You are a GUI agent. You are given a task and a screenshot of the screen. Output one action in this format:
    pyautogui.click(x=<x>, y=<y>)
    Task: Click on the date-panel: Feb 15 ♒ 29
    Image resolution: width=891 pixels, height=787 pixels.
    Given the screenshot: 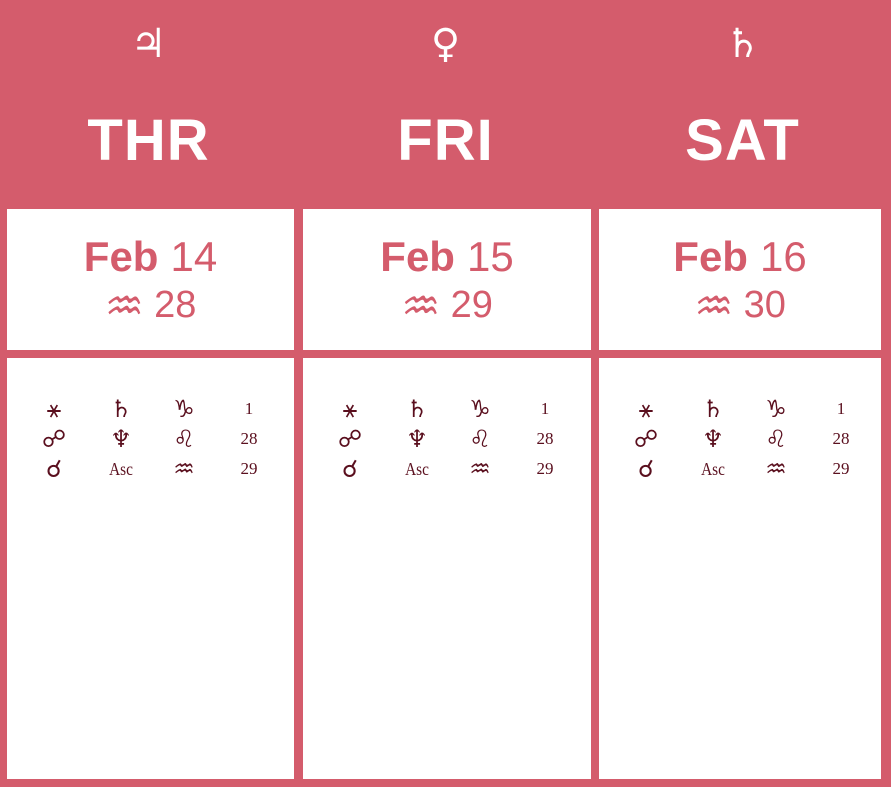 What is the action you would take?
    pyautogui.click(x=447, y=279)
    